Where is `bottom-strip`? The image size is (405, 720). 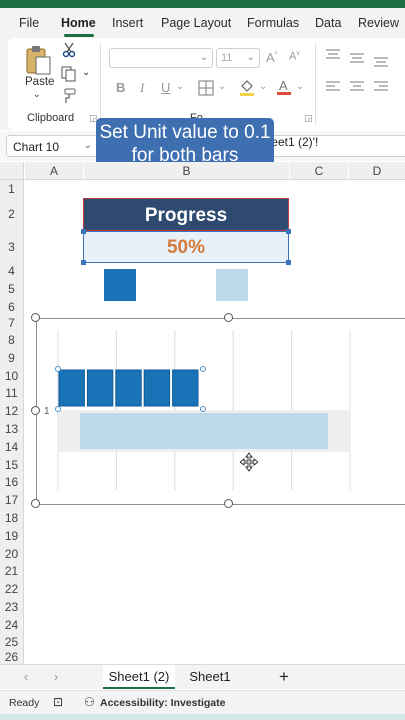 bottom-strip is located at coordinates (202, 717).